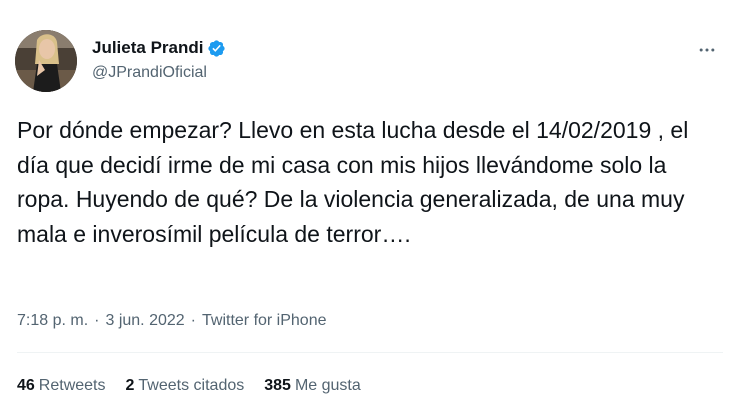 The image size is (742, 416). I want to click on likes-stat: 385 Me gusta, so click(312, 386).